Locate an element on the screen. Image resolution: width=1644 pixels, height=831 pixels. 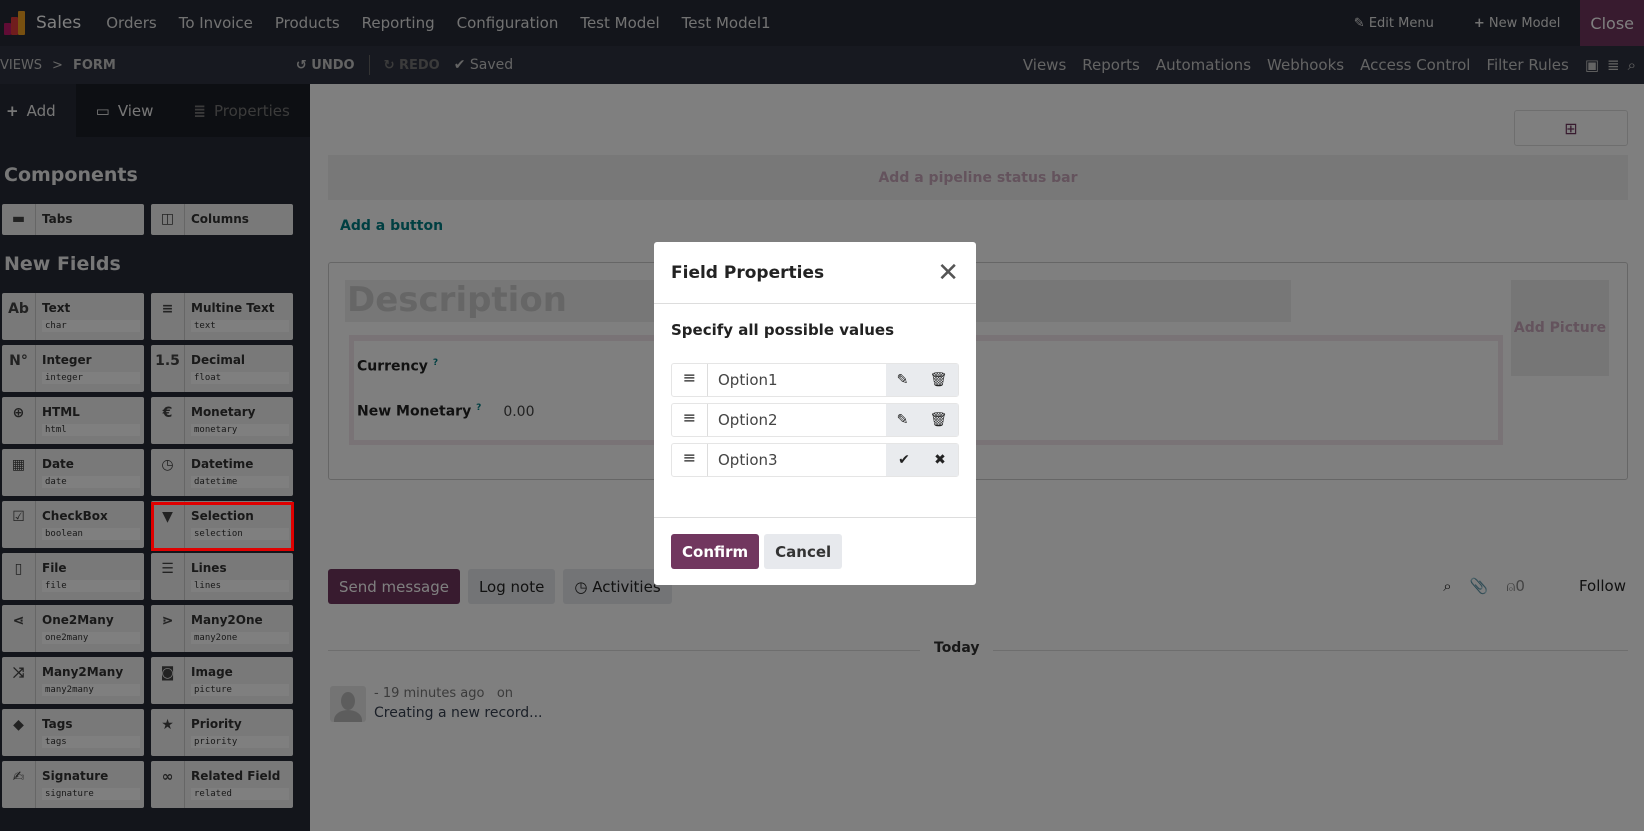
option-input: Option2 is located at coordinates (797, 420).